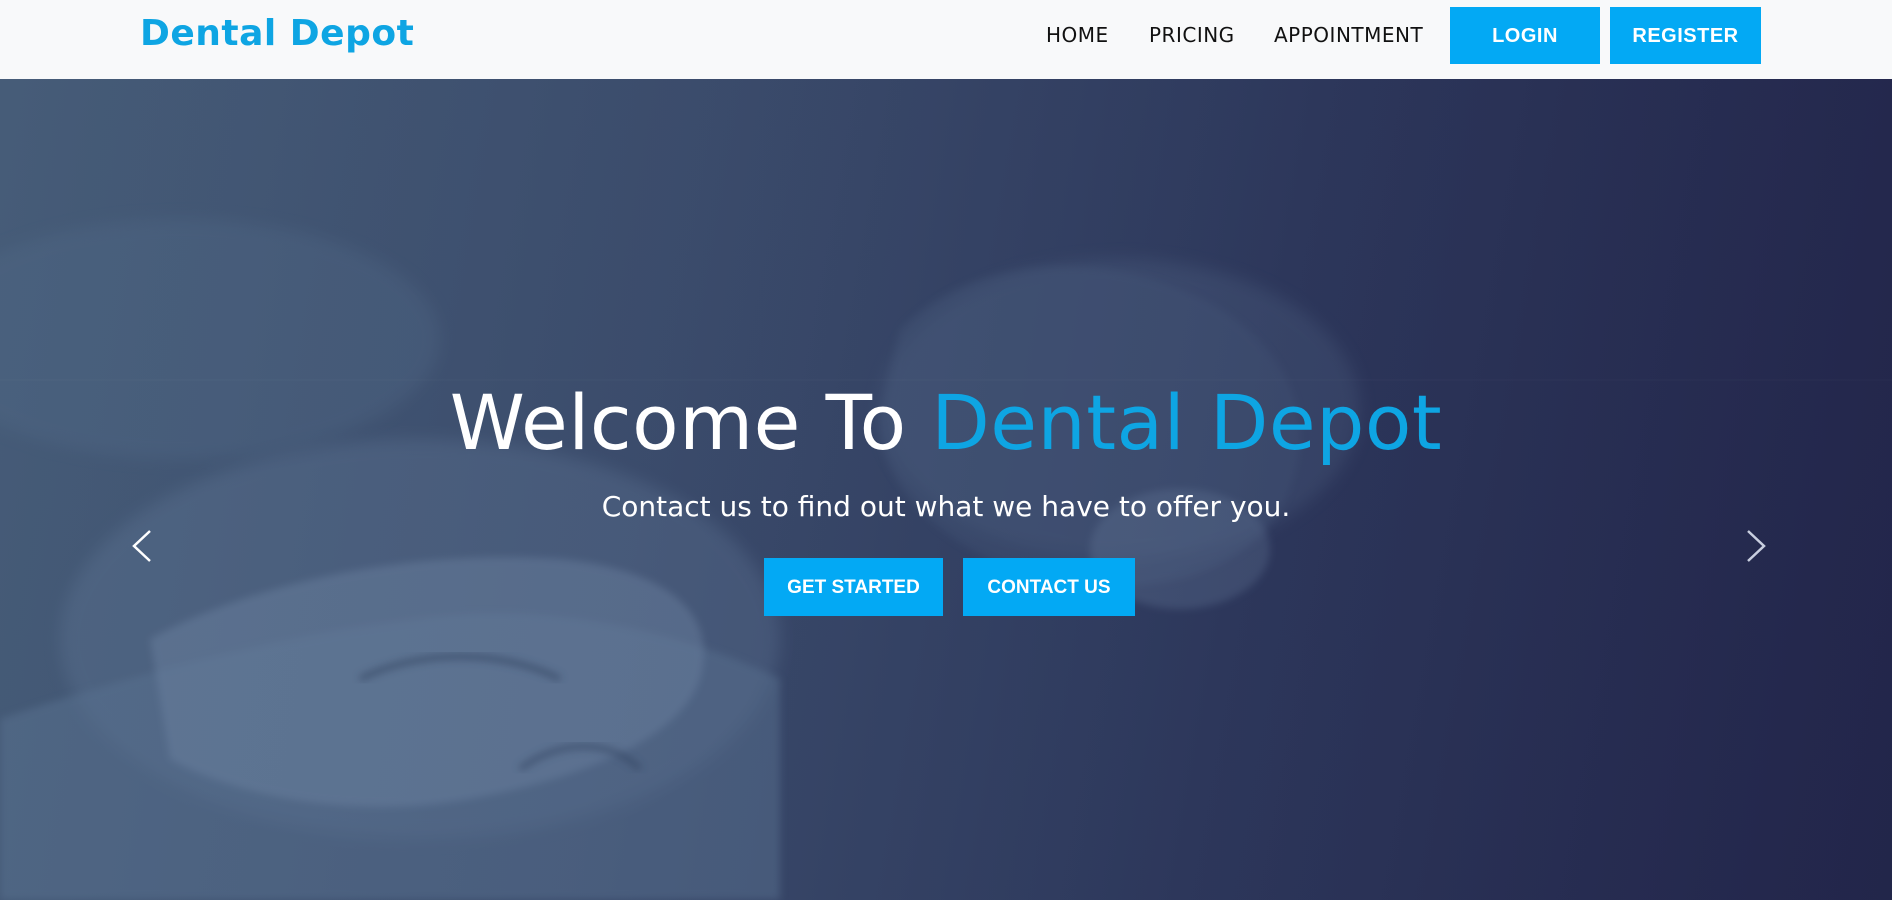 The height and width of the screenshot is (900, 1892). I want to click on carousel-next-control, so click(1756, 546).